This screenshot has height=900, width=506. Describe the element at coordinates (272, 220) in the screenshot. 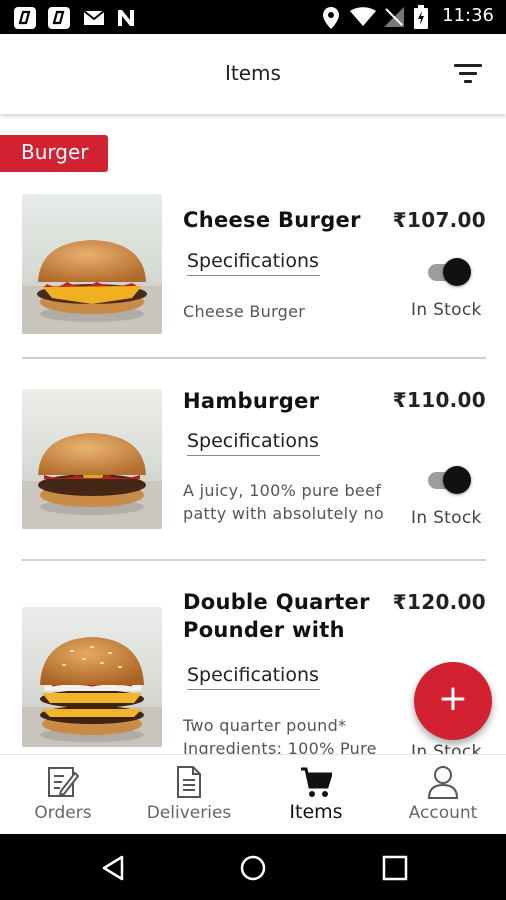

I see `item-name: Cheese Burger` at that location.